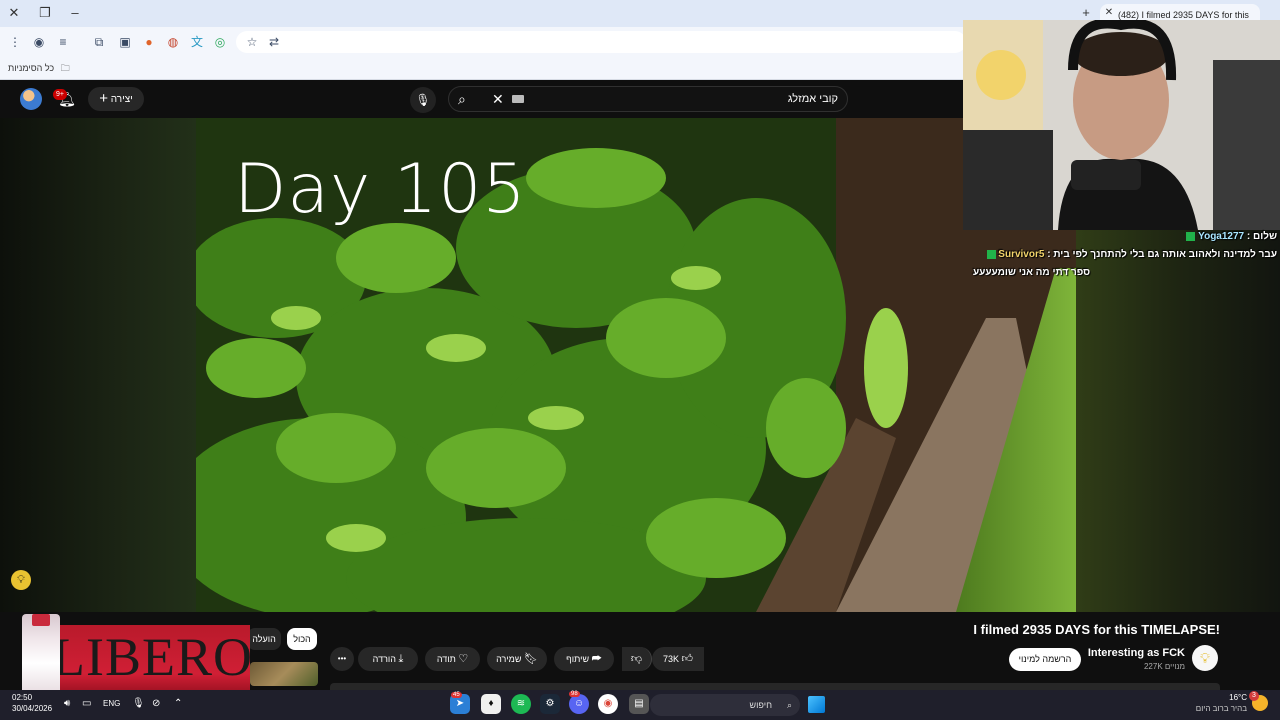 Image resolution: width=1280 pixels, height=720 pixels. I want to click on subscriber-badge-icon, so click(991, 254).